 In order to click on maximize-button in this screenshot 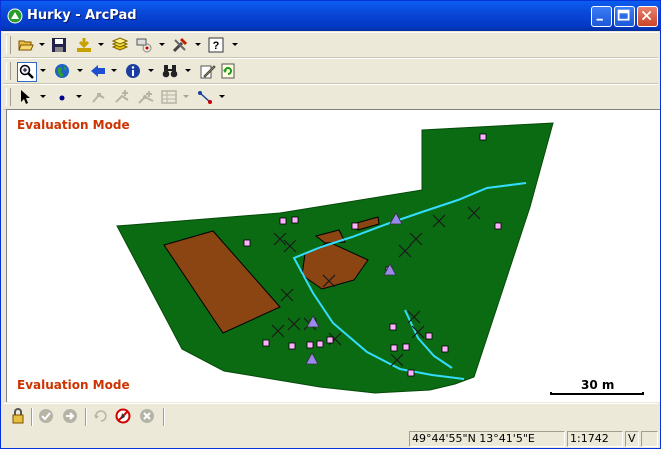, I will do `click(624, 16)`.